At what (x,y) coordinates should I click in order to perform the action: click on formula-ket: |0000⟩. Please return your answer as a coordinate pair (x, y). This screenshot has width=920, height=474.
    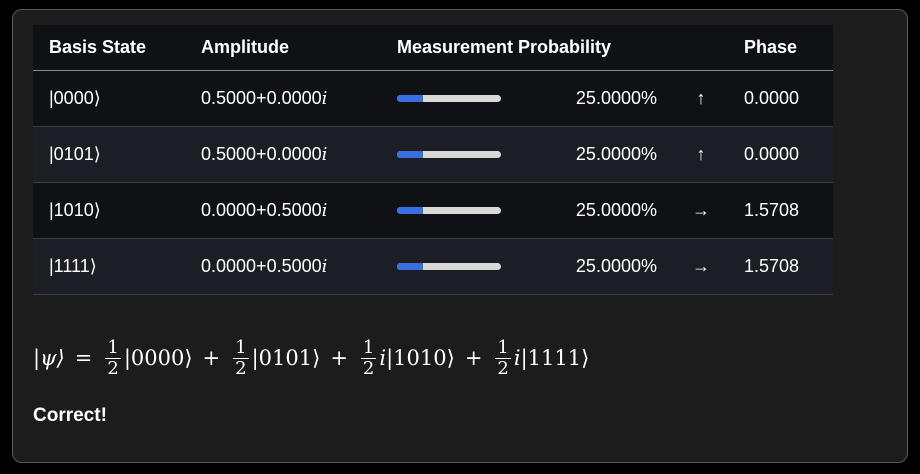
    Looking at the image, I should click on (158, 358).